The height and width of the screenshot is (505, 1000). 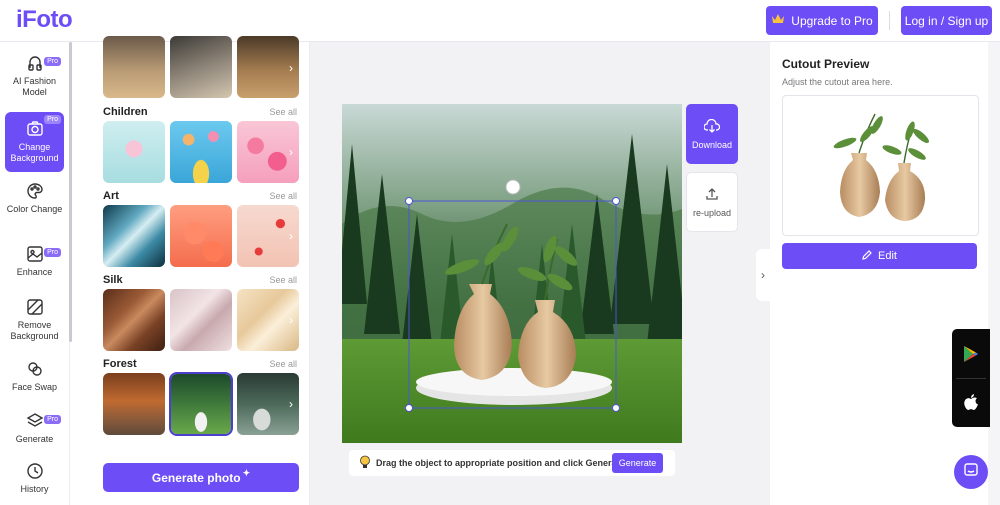 What do you see at coordinates (994, 273) in the screenshot?
I see `page-scrollbar` at bounding box center [994, 273].